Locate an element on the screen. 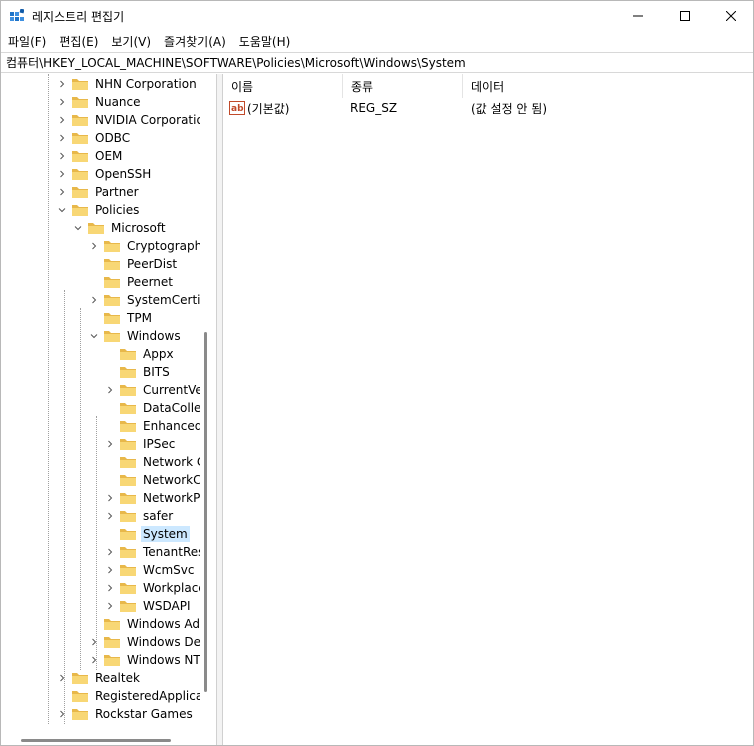 The image size is (754, 746). tree-item: PeerDist is located at coordinates (134, 264).